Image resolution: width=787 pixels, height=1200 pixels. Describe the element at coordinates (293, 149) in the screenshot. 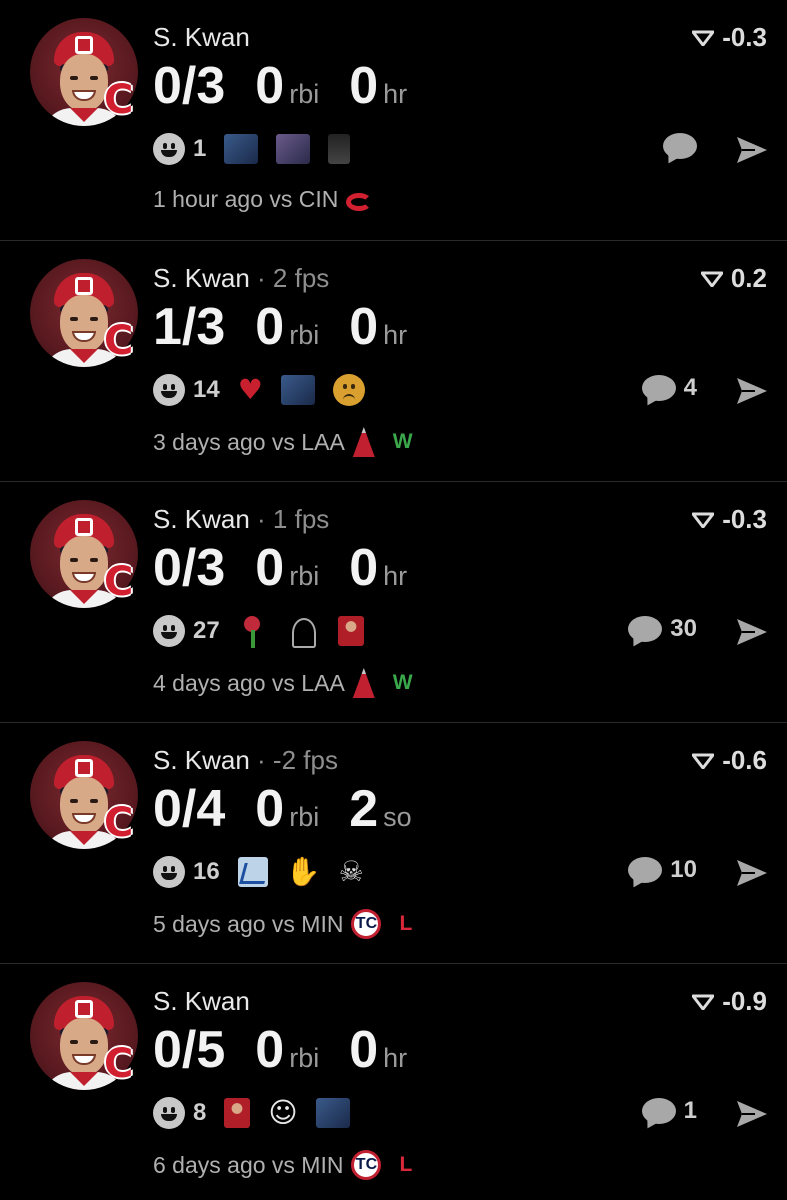

I see `thumb-purple-image` at that location.